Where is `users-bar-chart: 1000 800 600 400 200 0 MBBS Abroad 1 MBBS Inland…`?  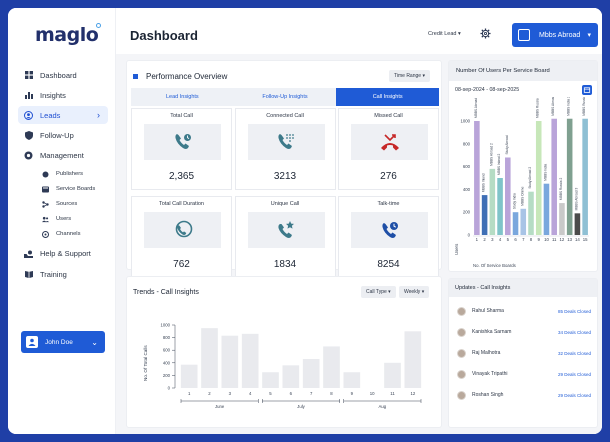
users-bar-chart: 1000 800 600 400 200 0 MBBS Abroad 1 MBBS Inland… is located at coordinates (521, 182).